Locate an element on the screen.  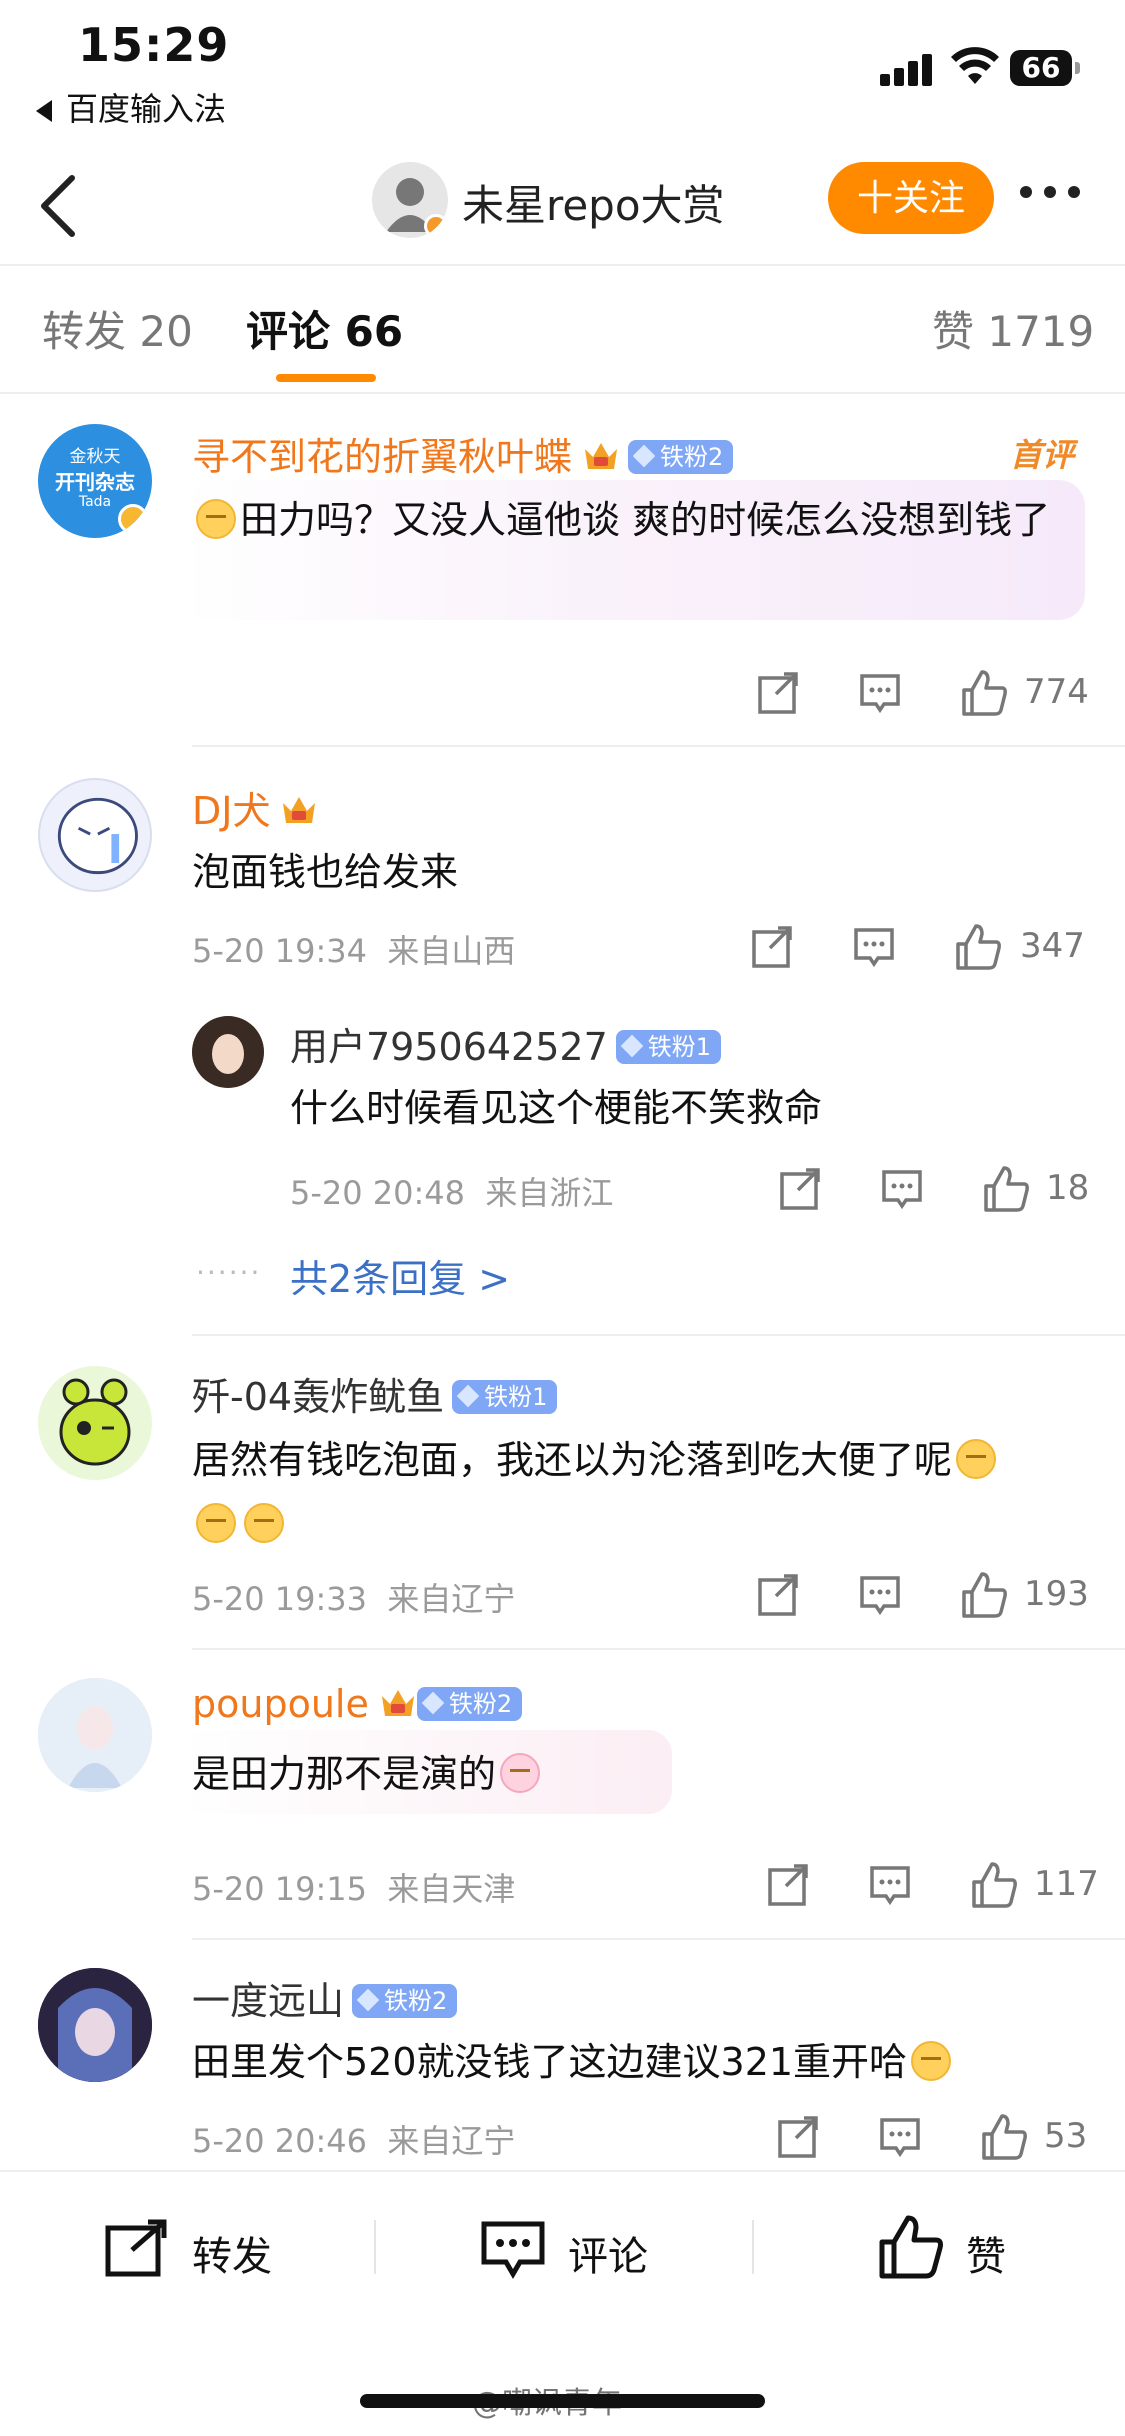
bunny-emoji-icon is located at coordinates (520, 1772).